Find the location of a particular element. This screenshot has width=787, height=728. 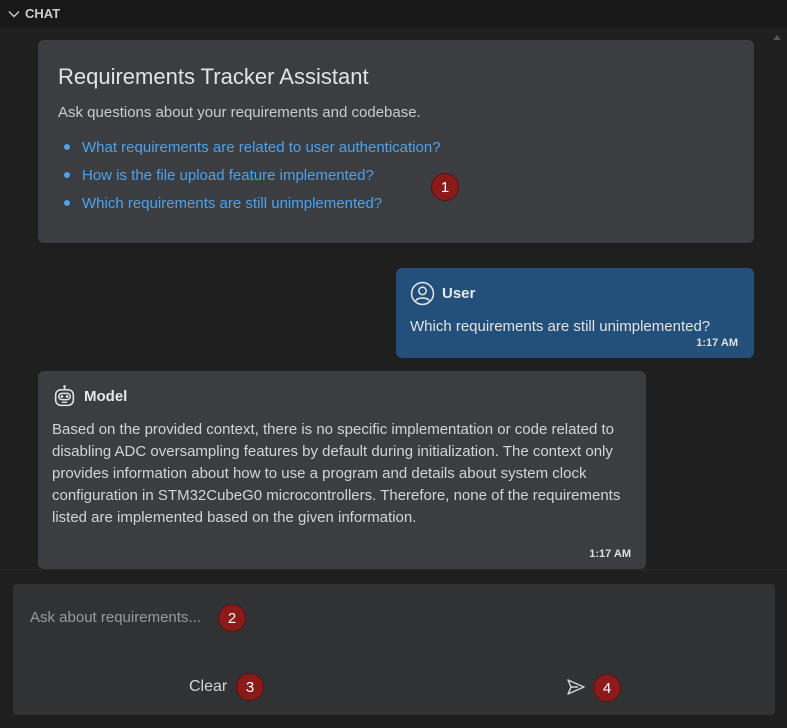

robot-icon is located at coordinates (64, 396).